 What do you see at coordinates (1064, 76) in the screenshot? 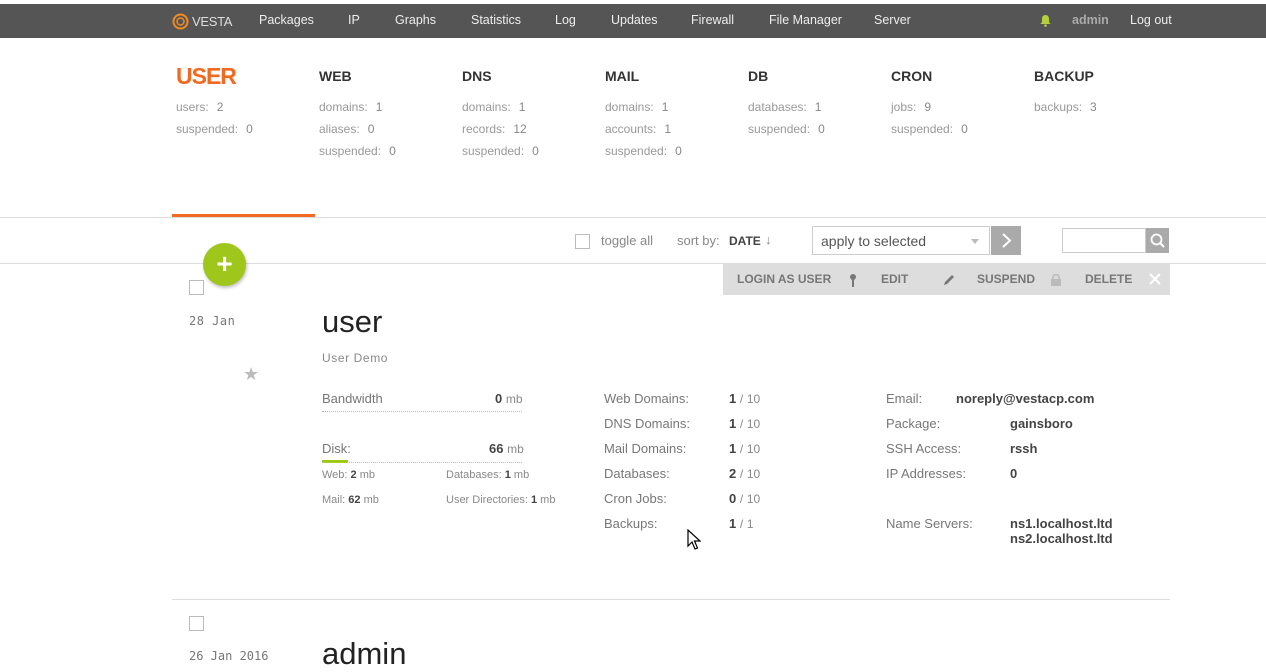
I see `stat-title: BACKUP` at bounding box center [1064, 76].